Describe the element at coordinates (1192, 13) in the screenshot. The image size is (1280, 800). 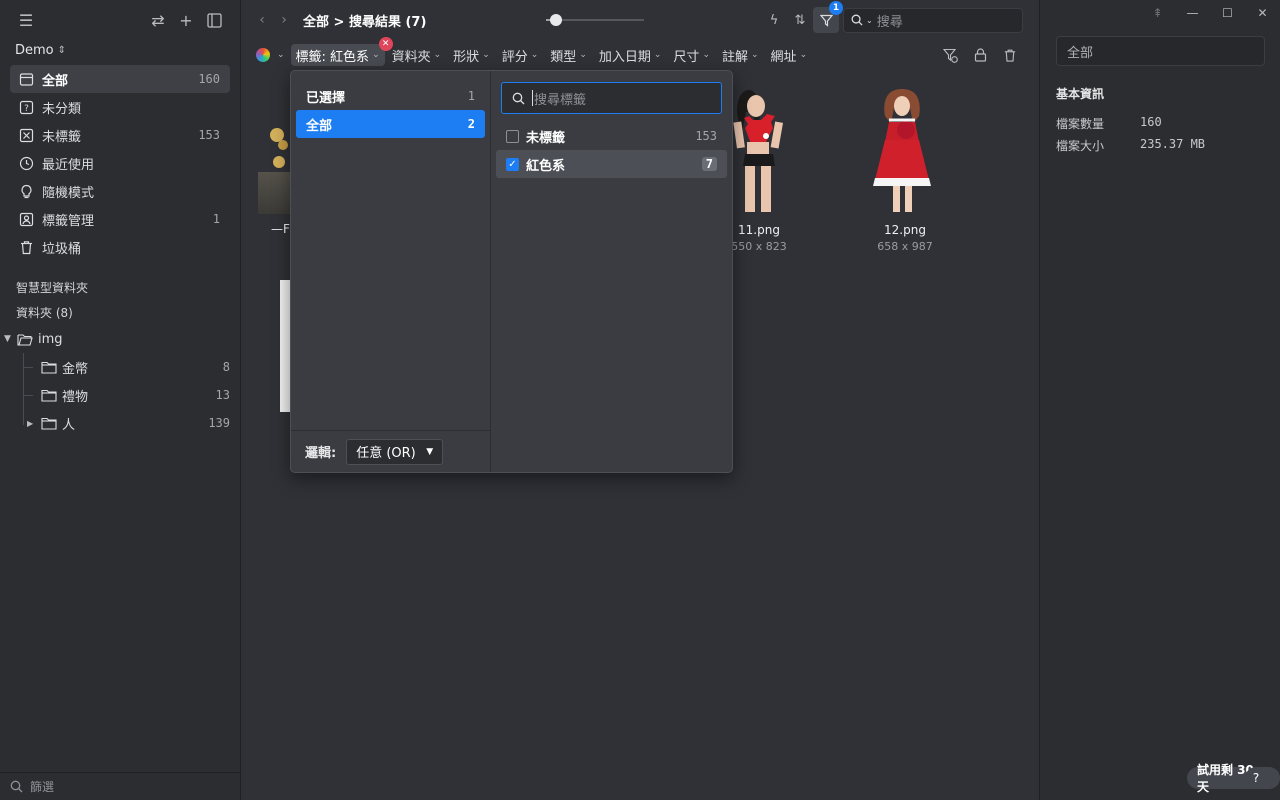
I see `minimize-icon: —` at that location.